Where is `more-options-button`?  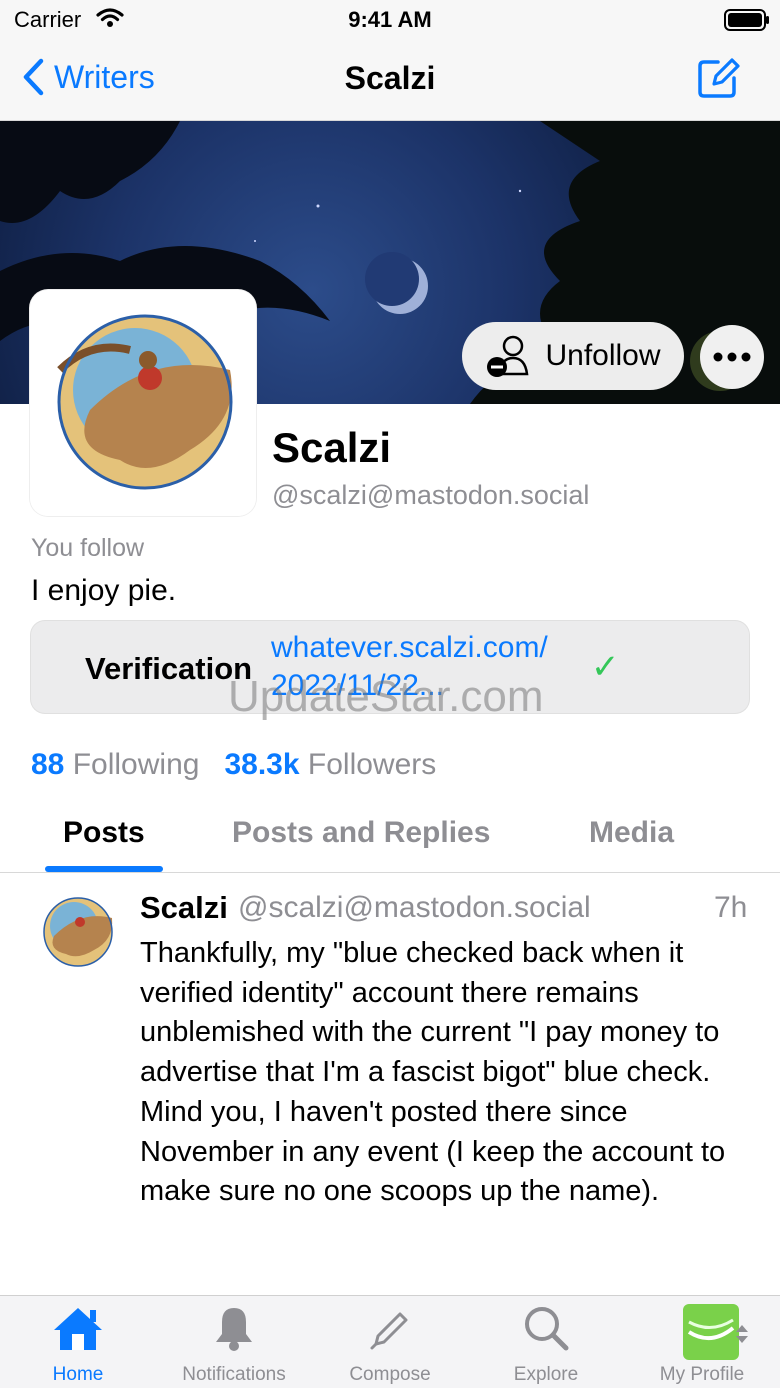
more-options-button is located at coordinates (732, 357).